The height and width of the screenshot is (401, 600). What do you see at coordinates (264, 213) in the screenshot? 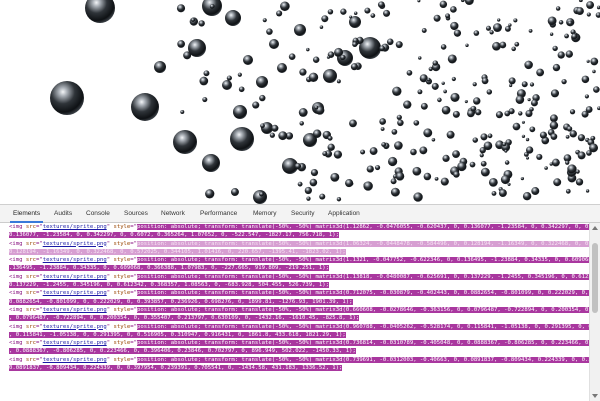
I see `tab-memory: Memory` at bounding box center [264, 213].